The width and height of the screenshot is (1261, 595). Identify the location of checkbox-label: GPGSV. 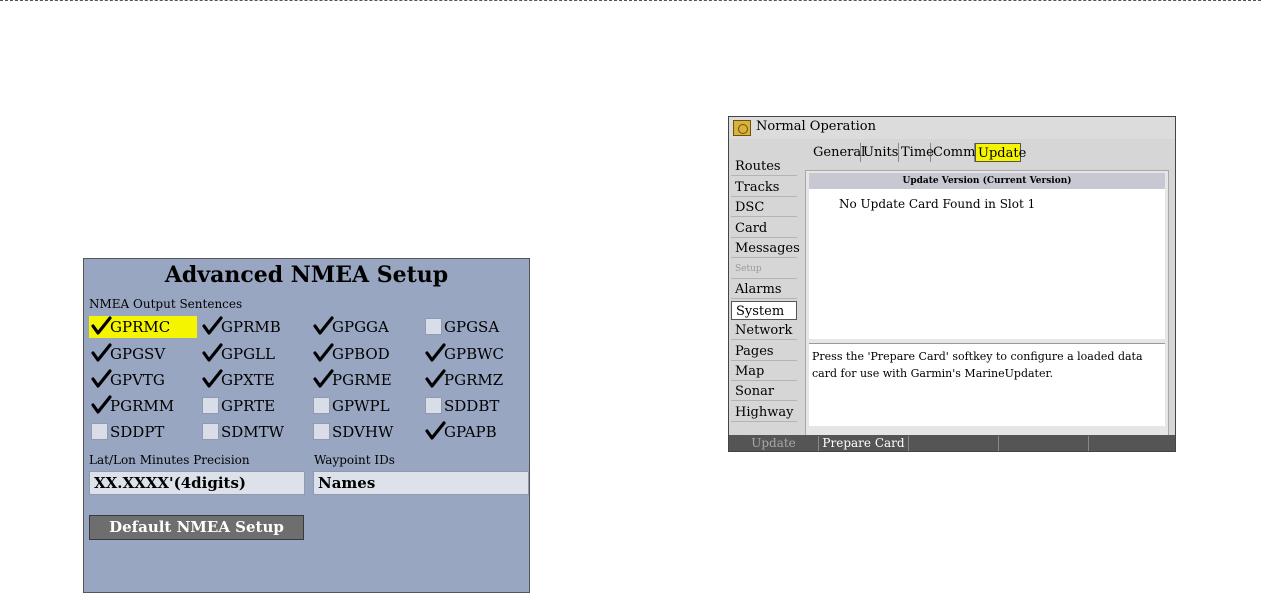
(138, 354).